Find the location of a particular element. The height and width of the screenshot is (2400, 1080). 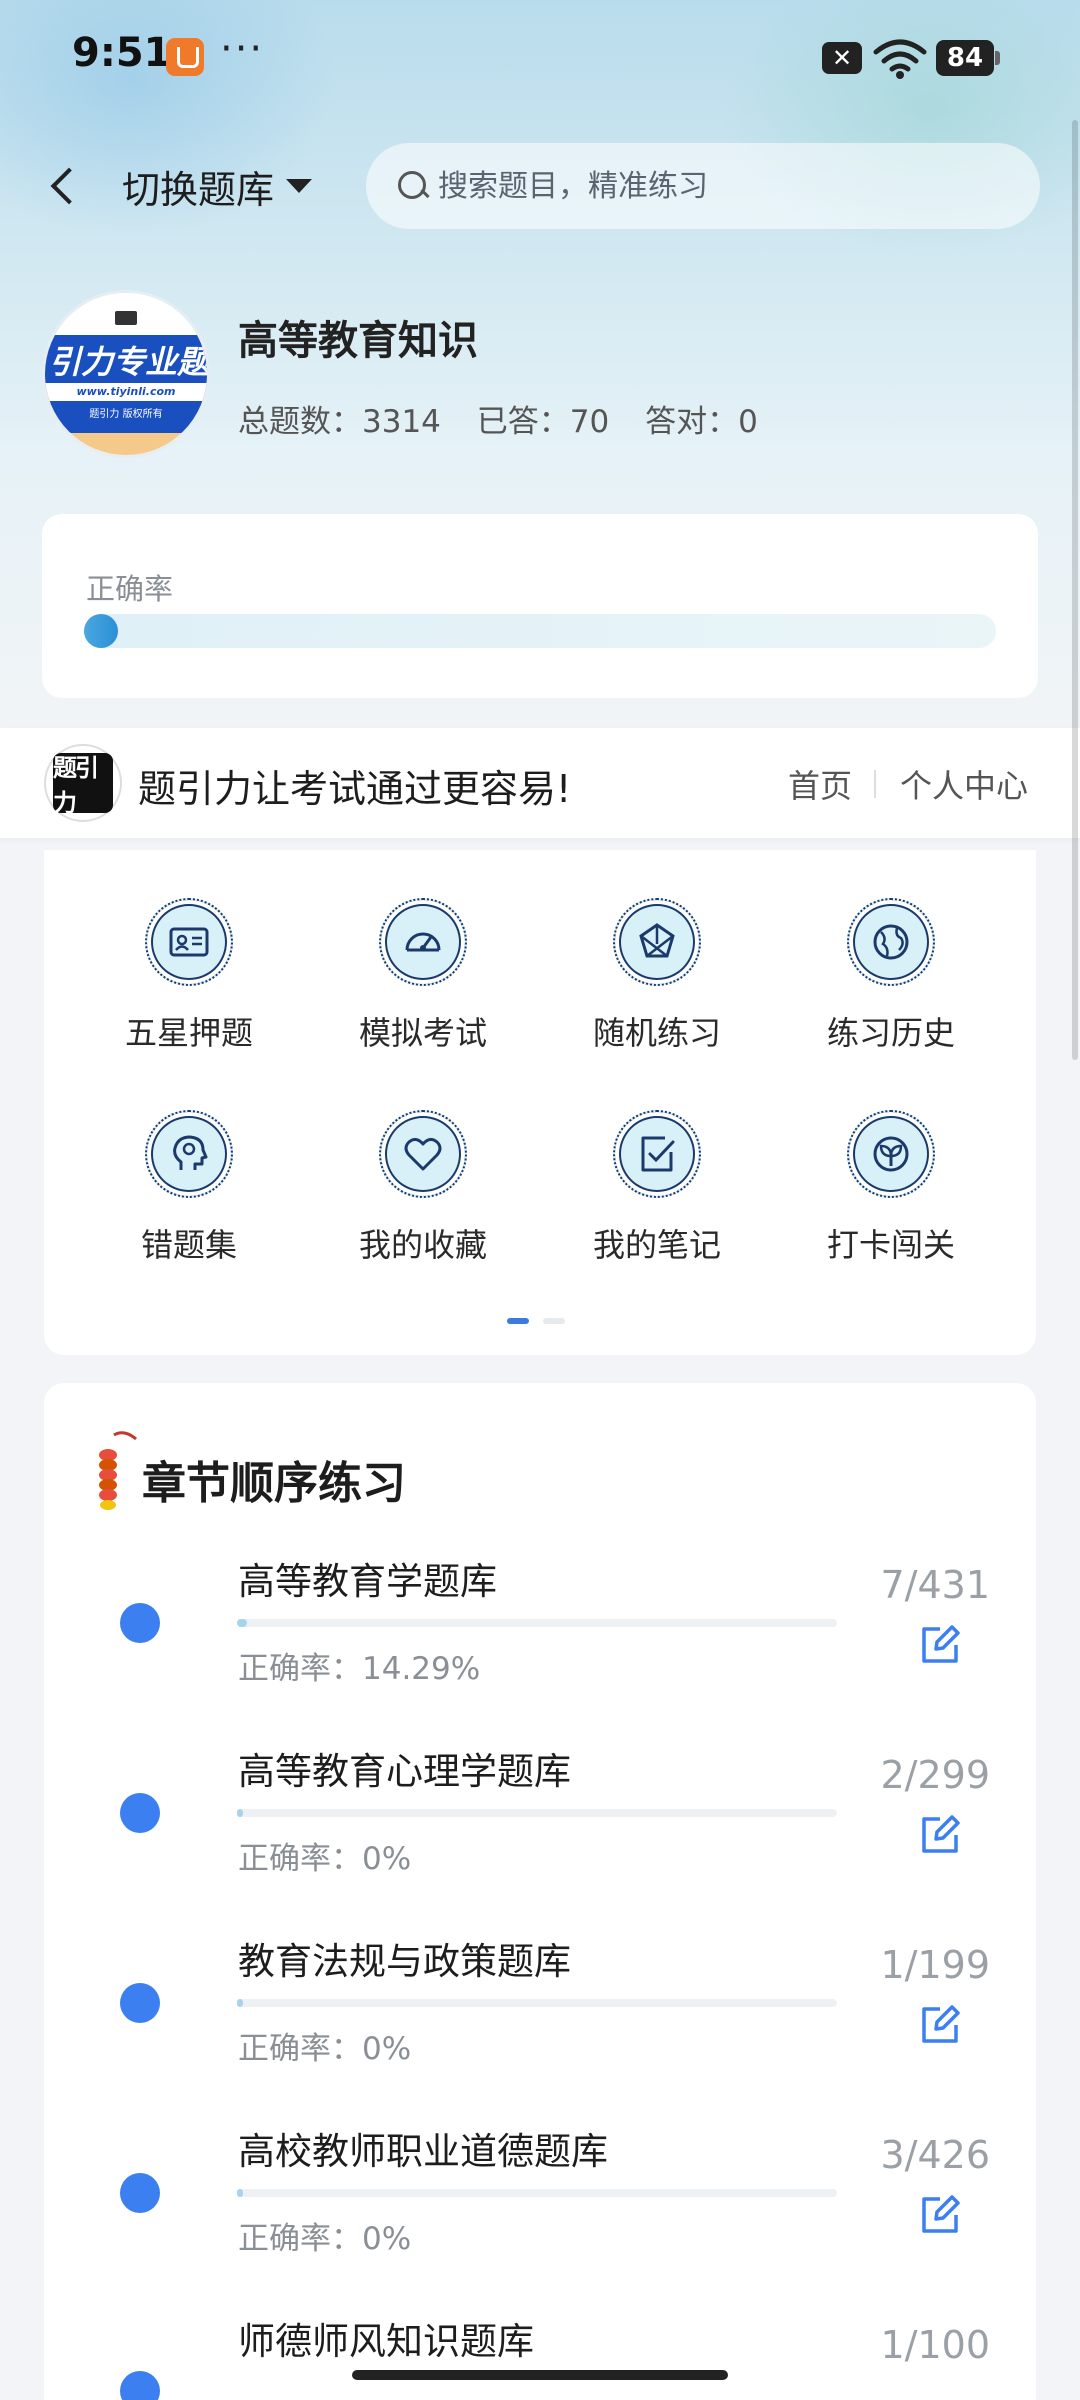

brand-slogan: 题引力让考试通过更容易! is located at coordinates (355, 789).